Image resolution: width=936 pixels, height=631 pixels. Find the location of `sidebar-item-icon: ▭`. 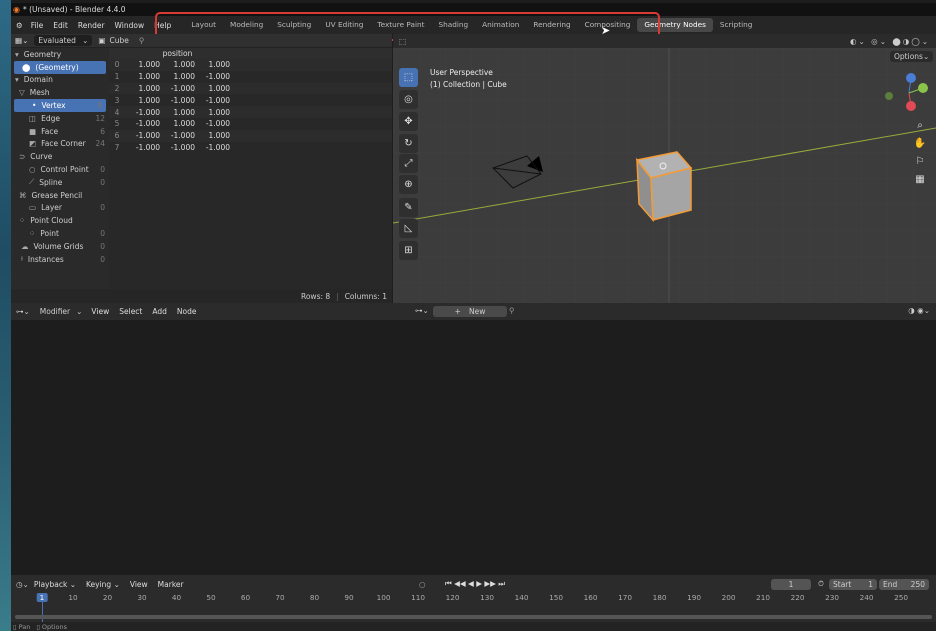

sidebar-item-icon: ▭ is located at coordinates (33, 208).